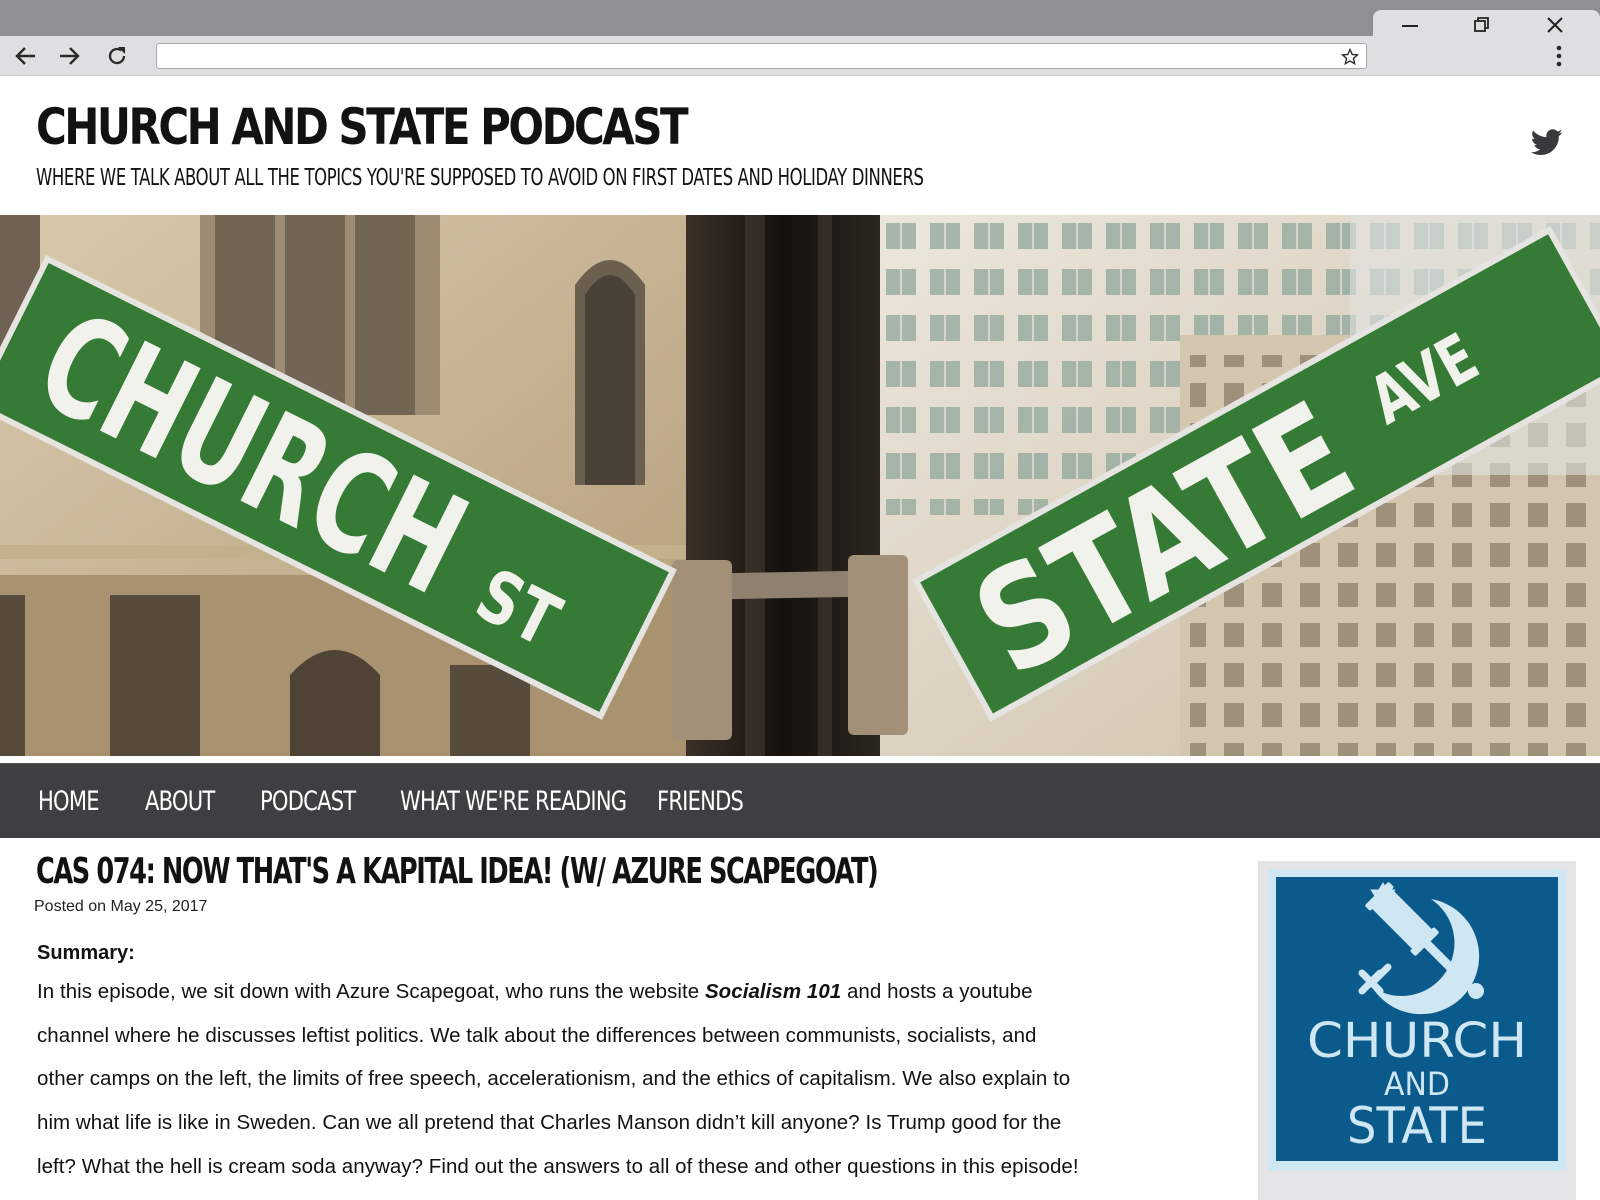  I want to click on logo-line-church: CHURCH, so click(1417, 1041).